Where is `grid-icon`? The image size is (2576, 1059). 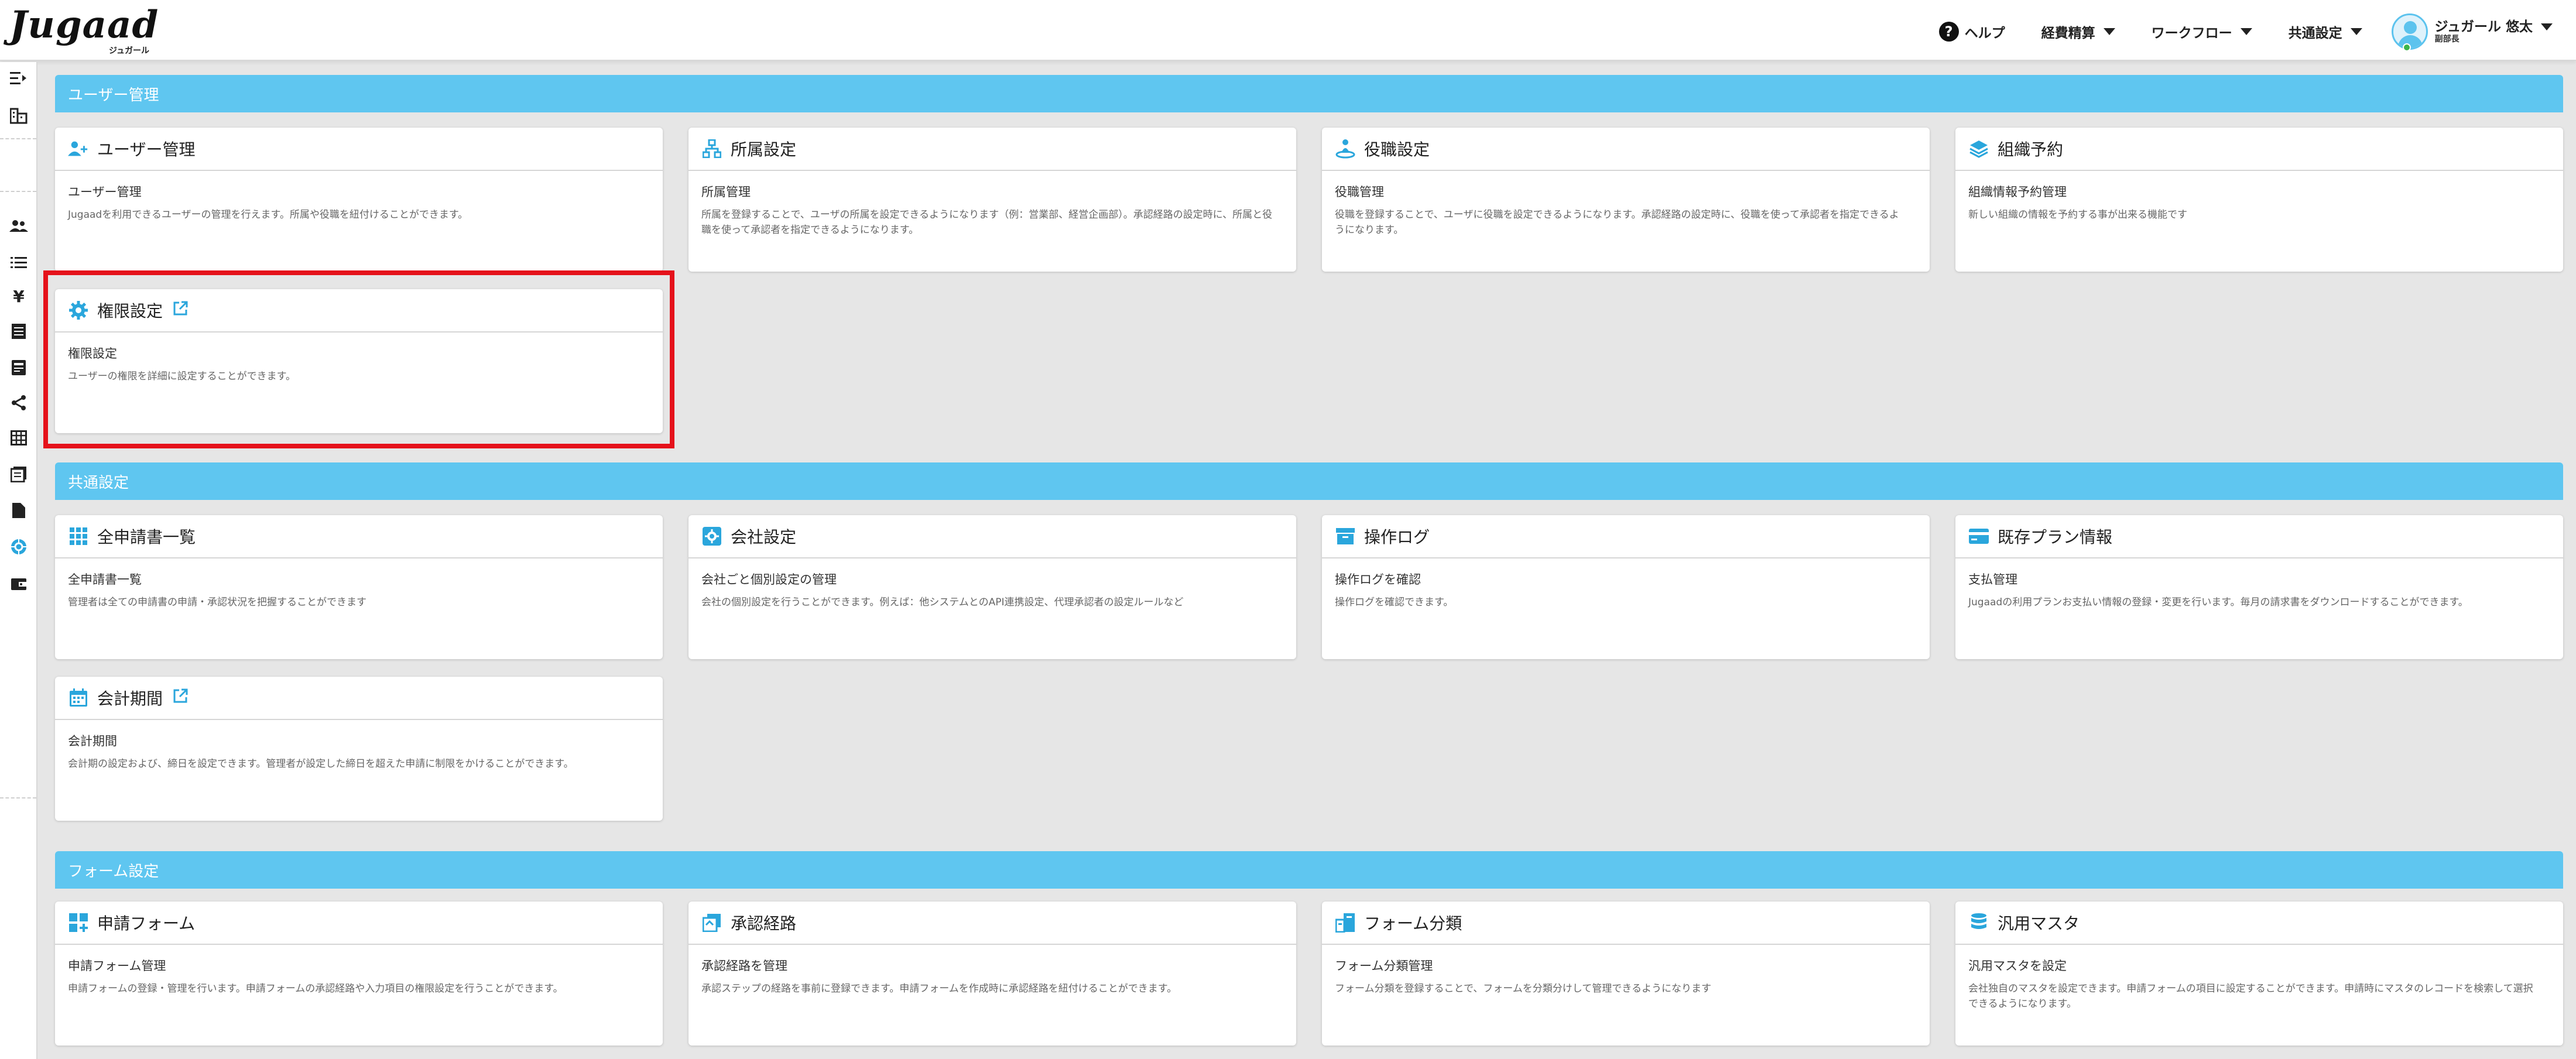 grid-icon is located at coordinates (78, 536).